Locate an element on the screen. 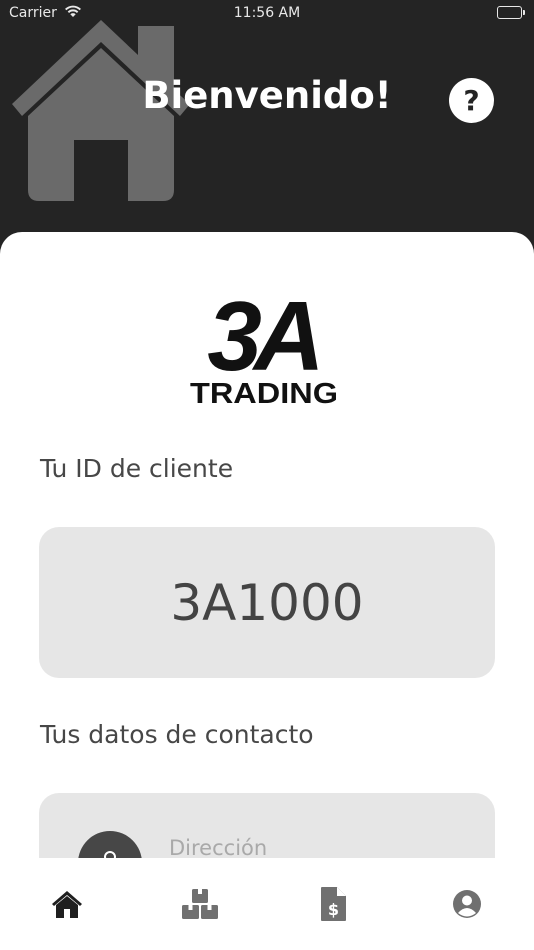 The height and width of the screenshot is (950, 534). tab-bar: $ is located at coordinates (267, 904).